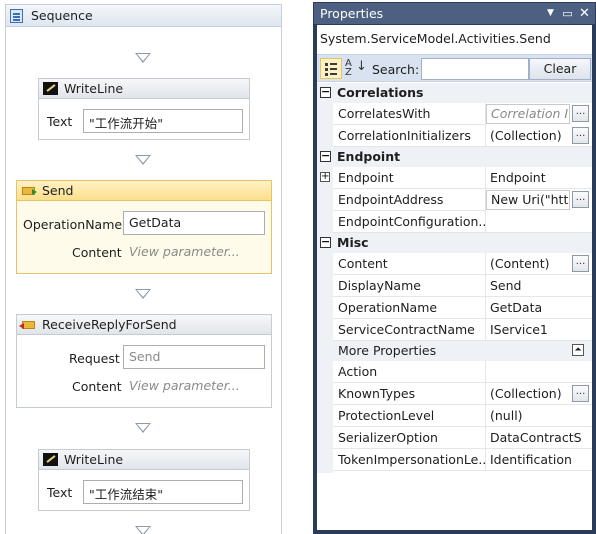  What do you see at coordinates (380, 92) in the screenshot?
I see `category-label: Correlations` at bounding box center [380, 92].